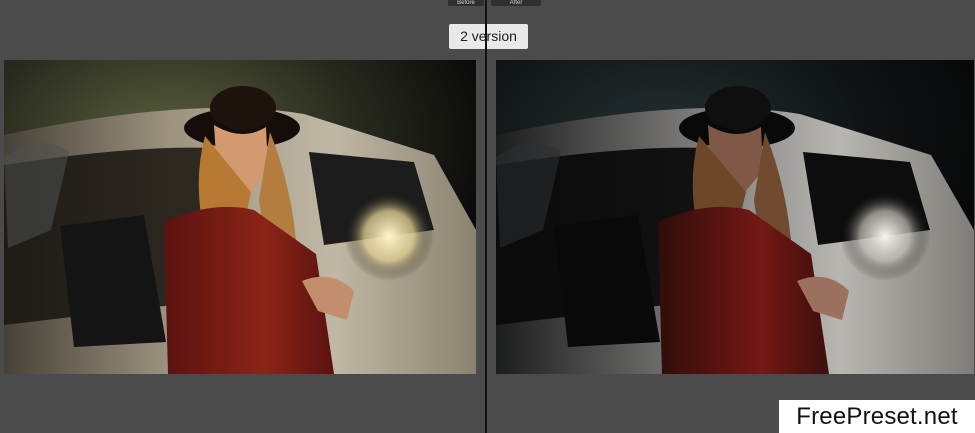  I want to click on after-tab: After, so click(516, 3).